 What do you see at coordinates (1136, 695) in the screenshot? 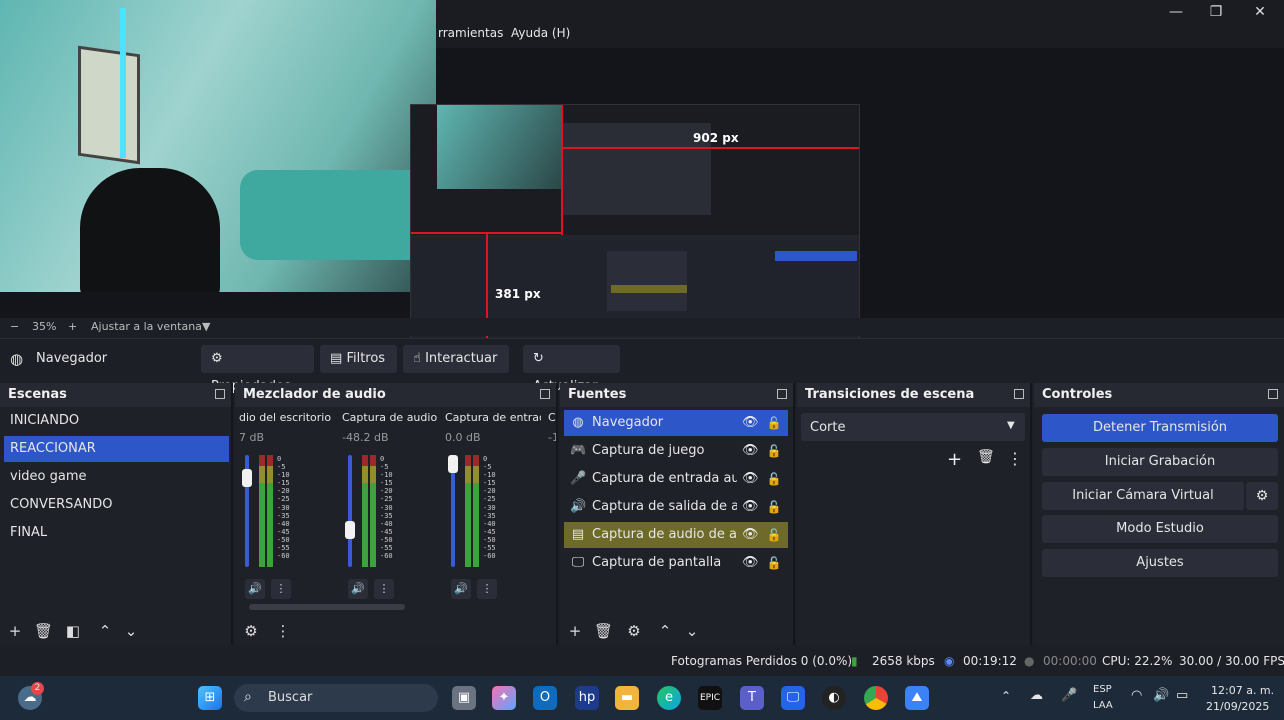
I see `wifi-icon: ◠` at bounding box center [1136, 695].